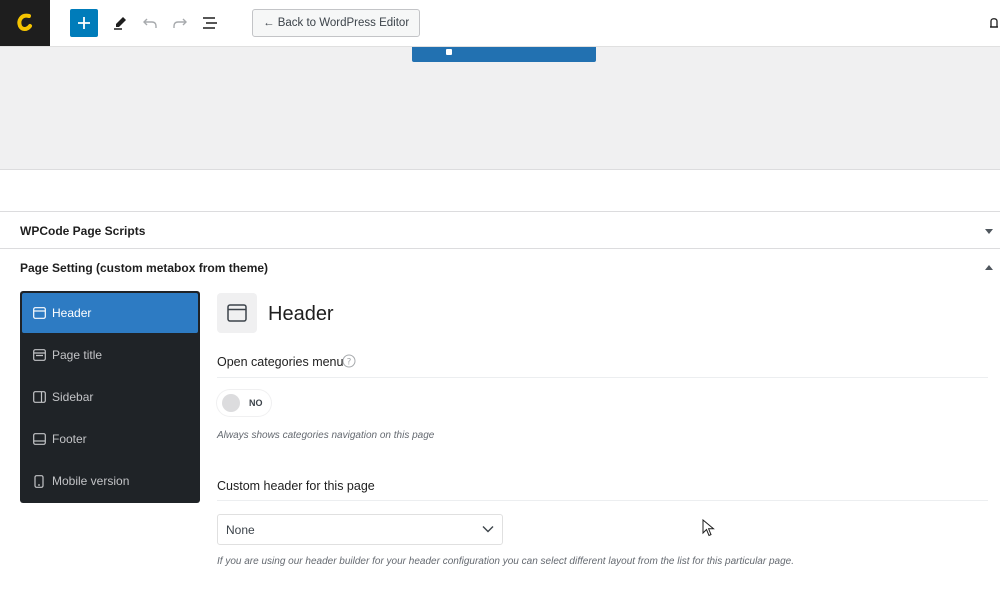  I want to click on toggle-knob, so click(231, 403).